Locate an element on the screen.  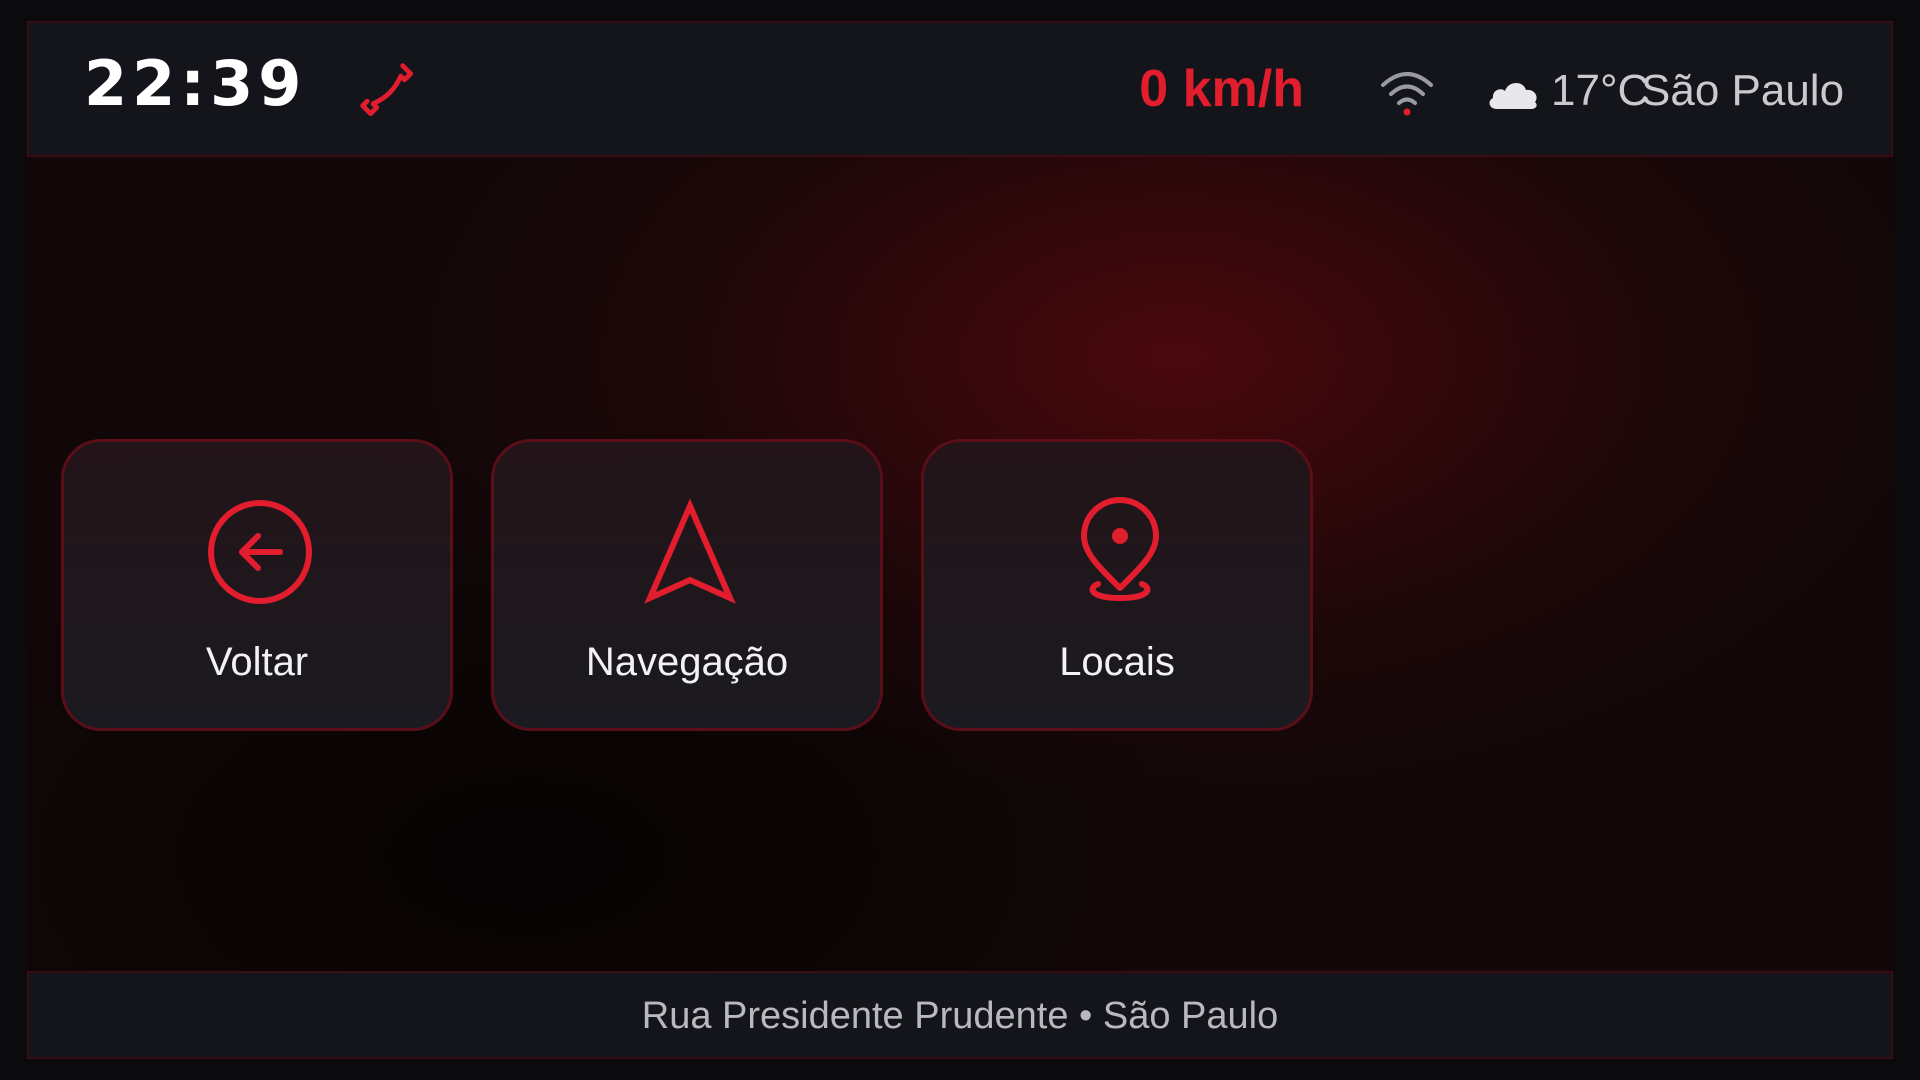
map-pin-icon is located at coordinates (1120, 549).